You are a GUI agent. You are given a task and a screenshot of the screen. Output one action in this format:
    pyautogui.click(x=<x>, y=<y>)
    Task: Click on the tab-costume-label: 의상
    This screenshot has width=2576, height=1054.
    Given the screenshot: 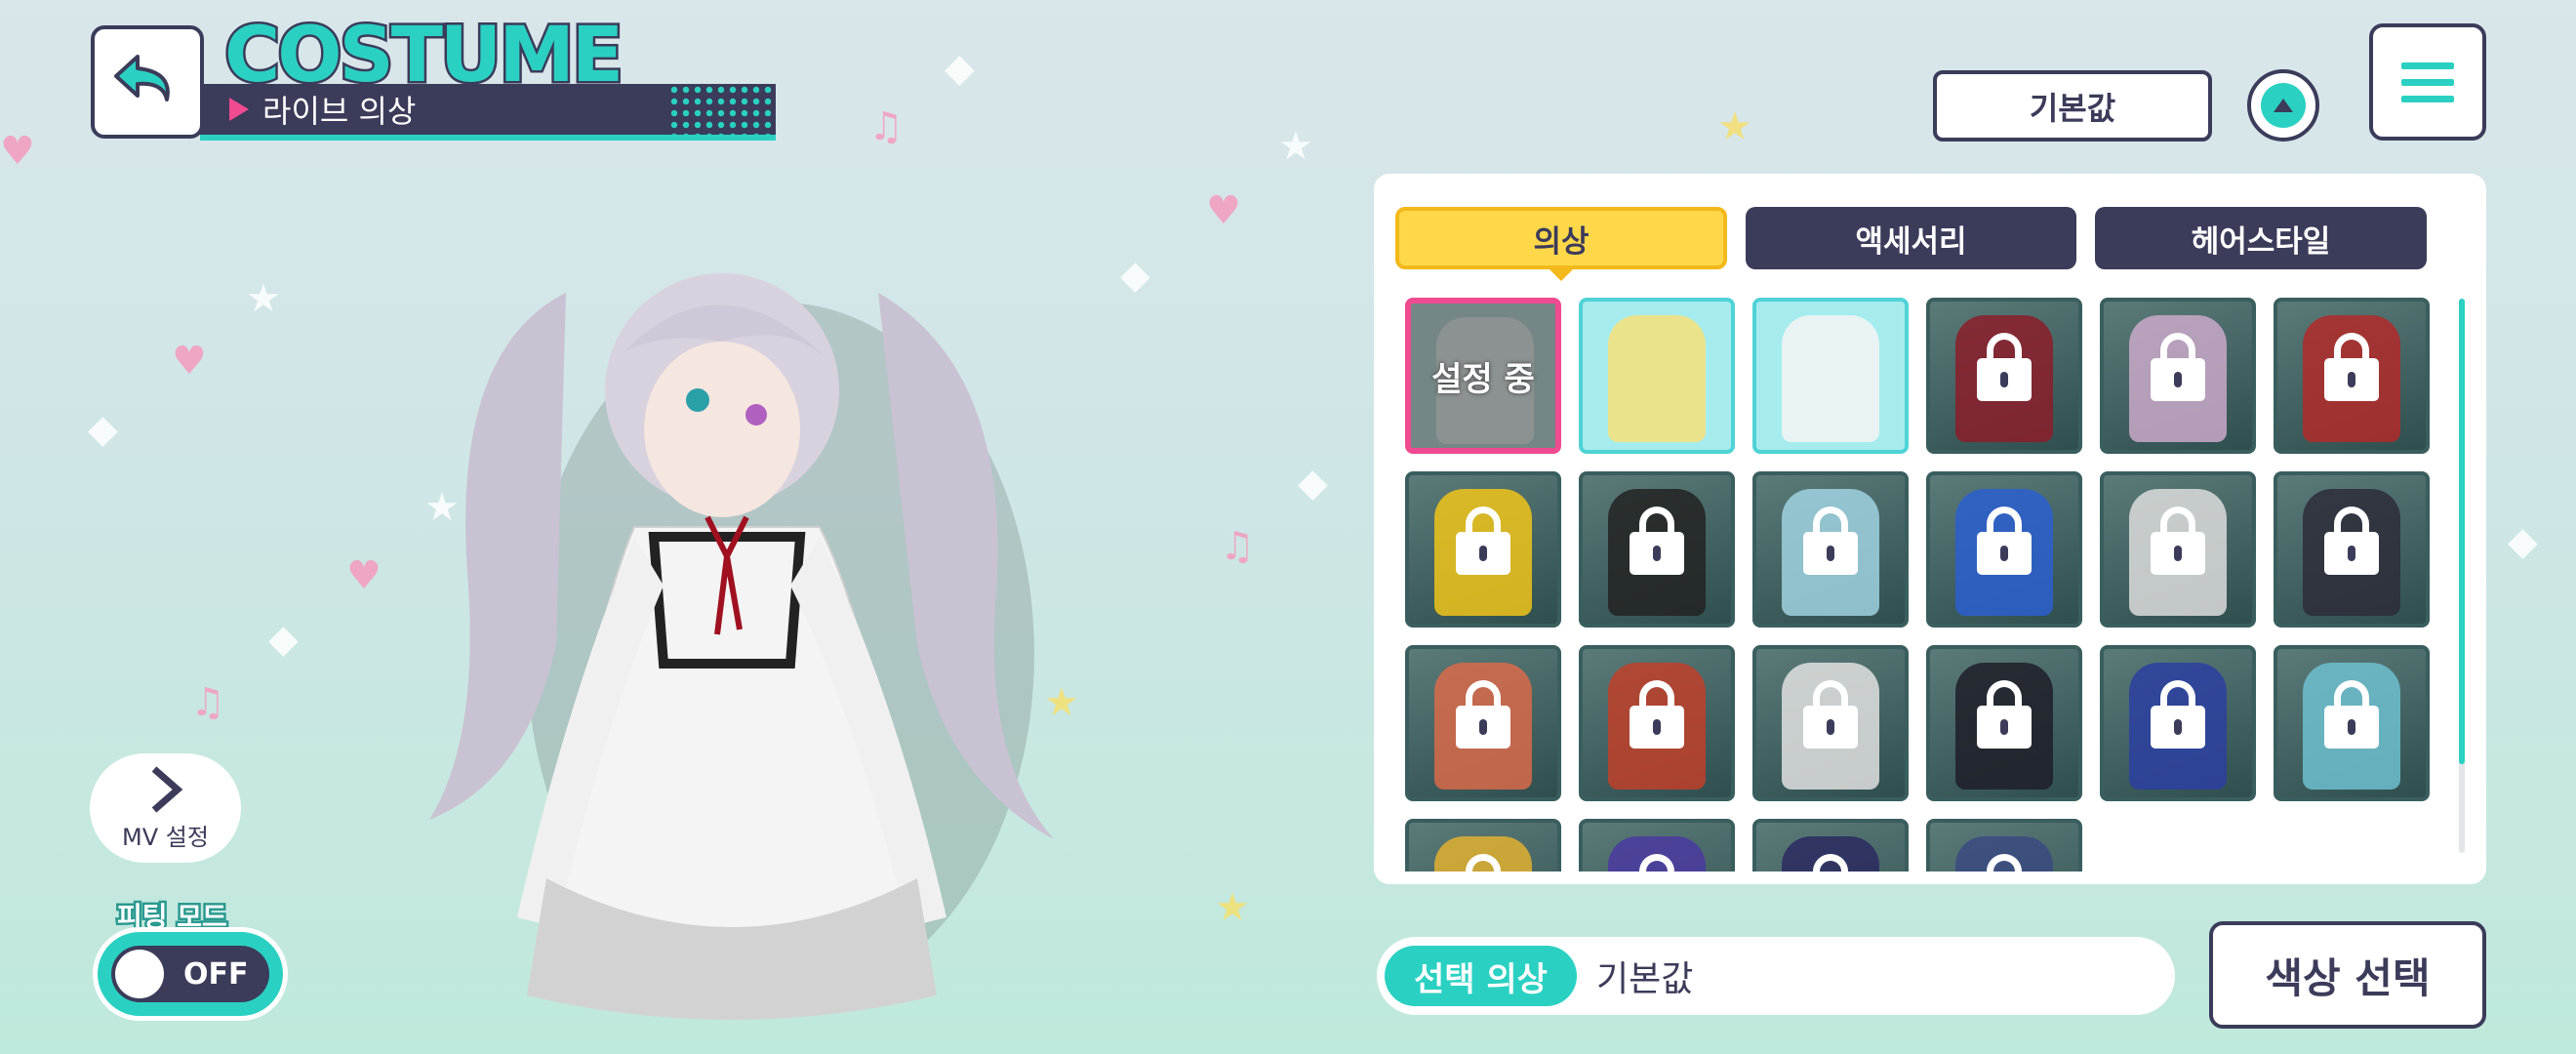 What is the action you would take?
    pyautogui.click(x=1561, y=242)
    